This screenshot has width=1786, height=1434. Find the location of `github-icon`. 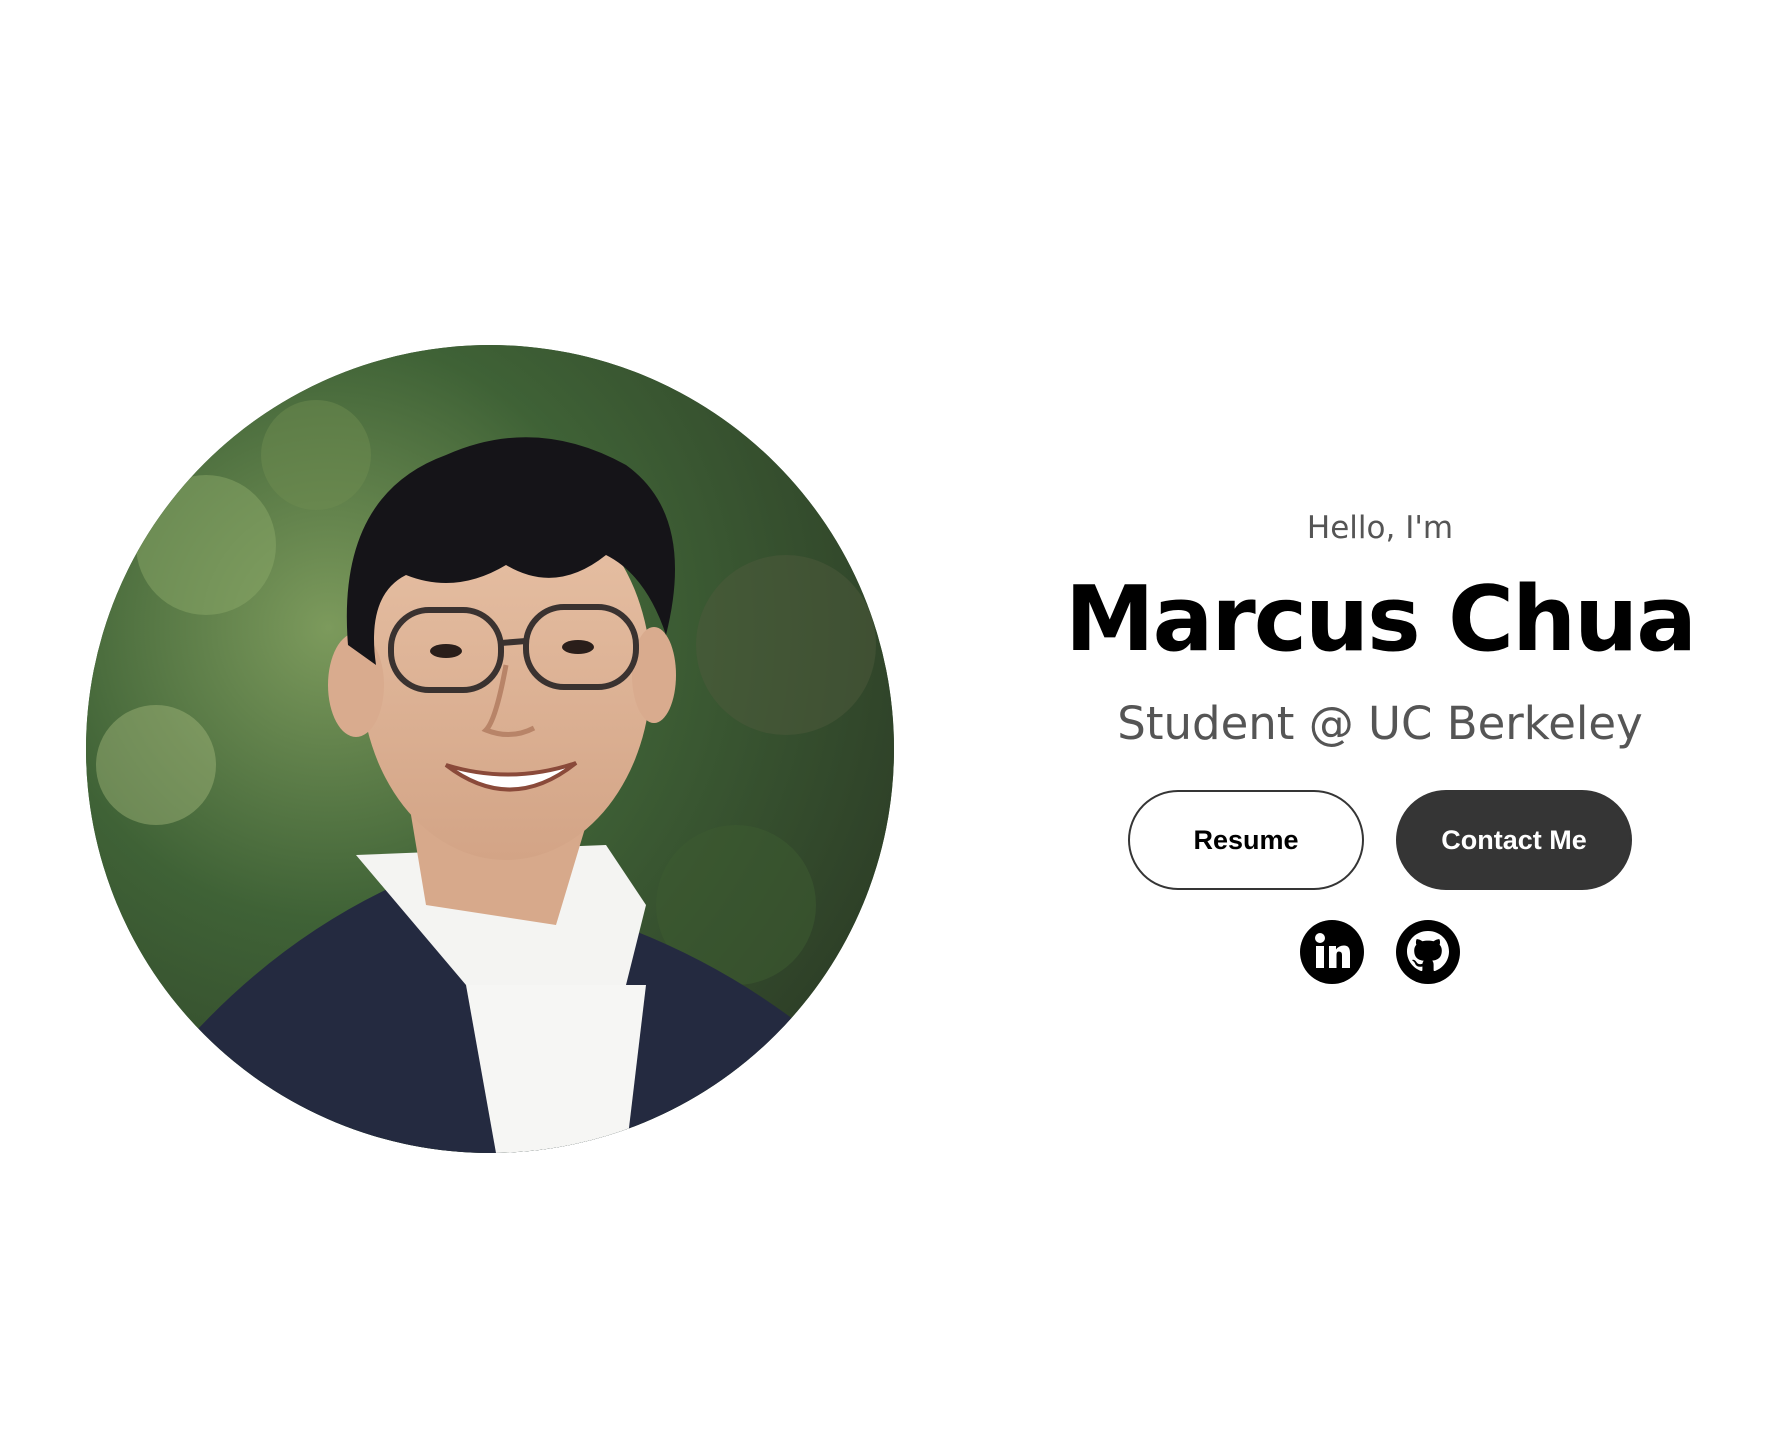

github-icon is located at coordinates (1428, 952).